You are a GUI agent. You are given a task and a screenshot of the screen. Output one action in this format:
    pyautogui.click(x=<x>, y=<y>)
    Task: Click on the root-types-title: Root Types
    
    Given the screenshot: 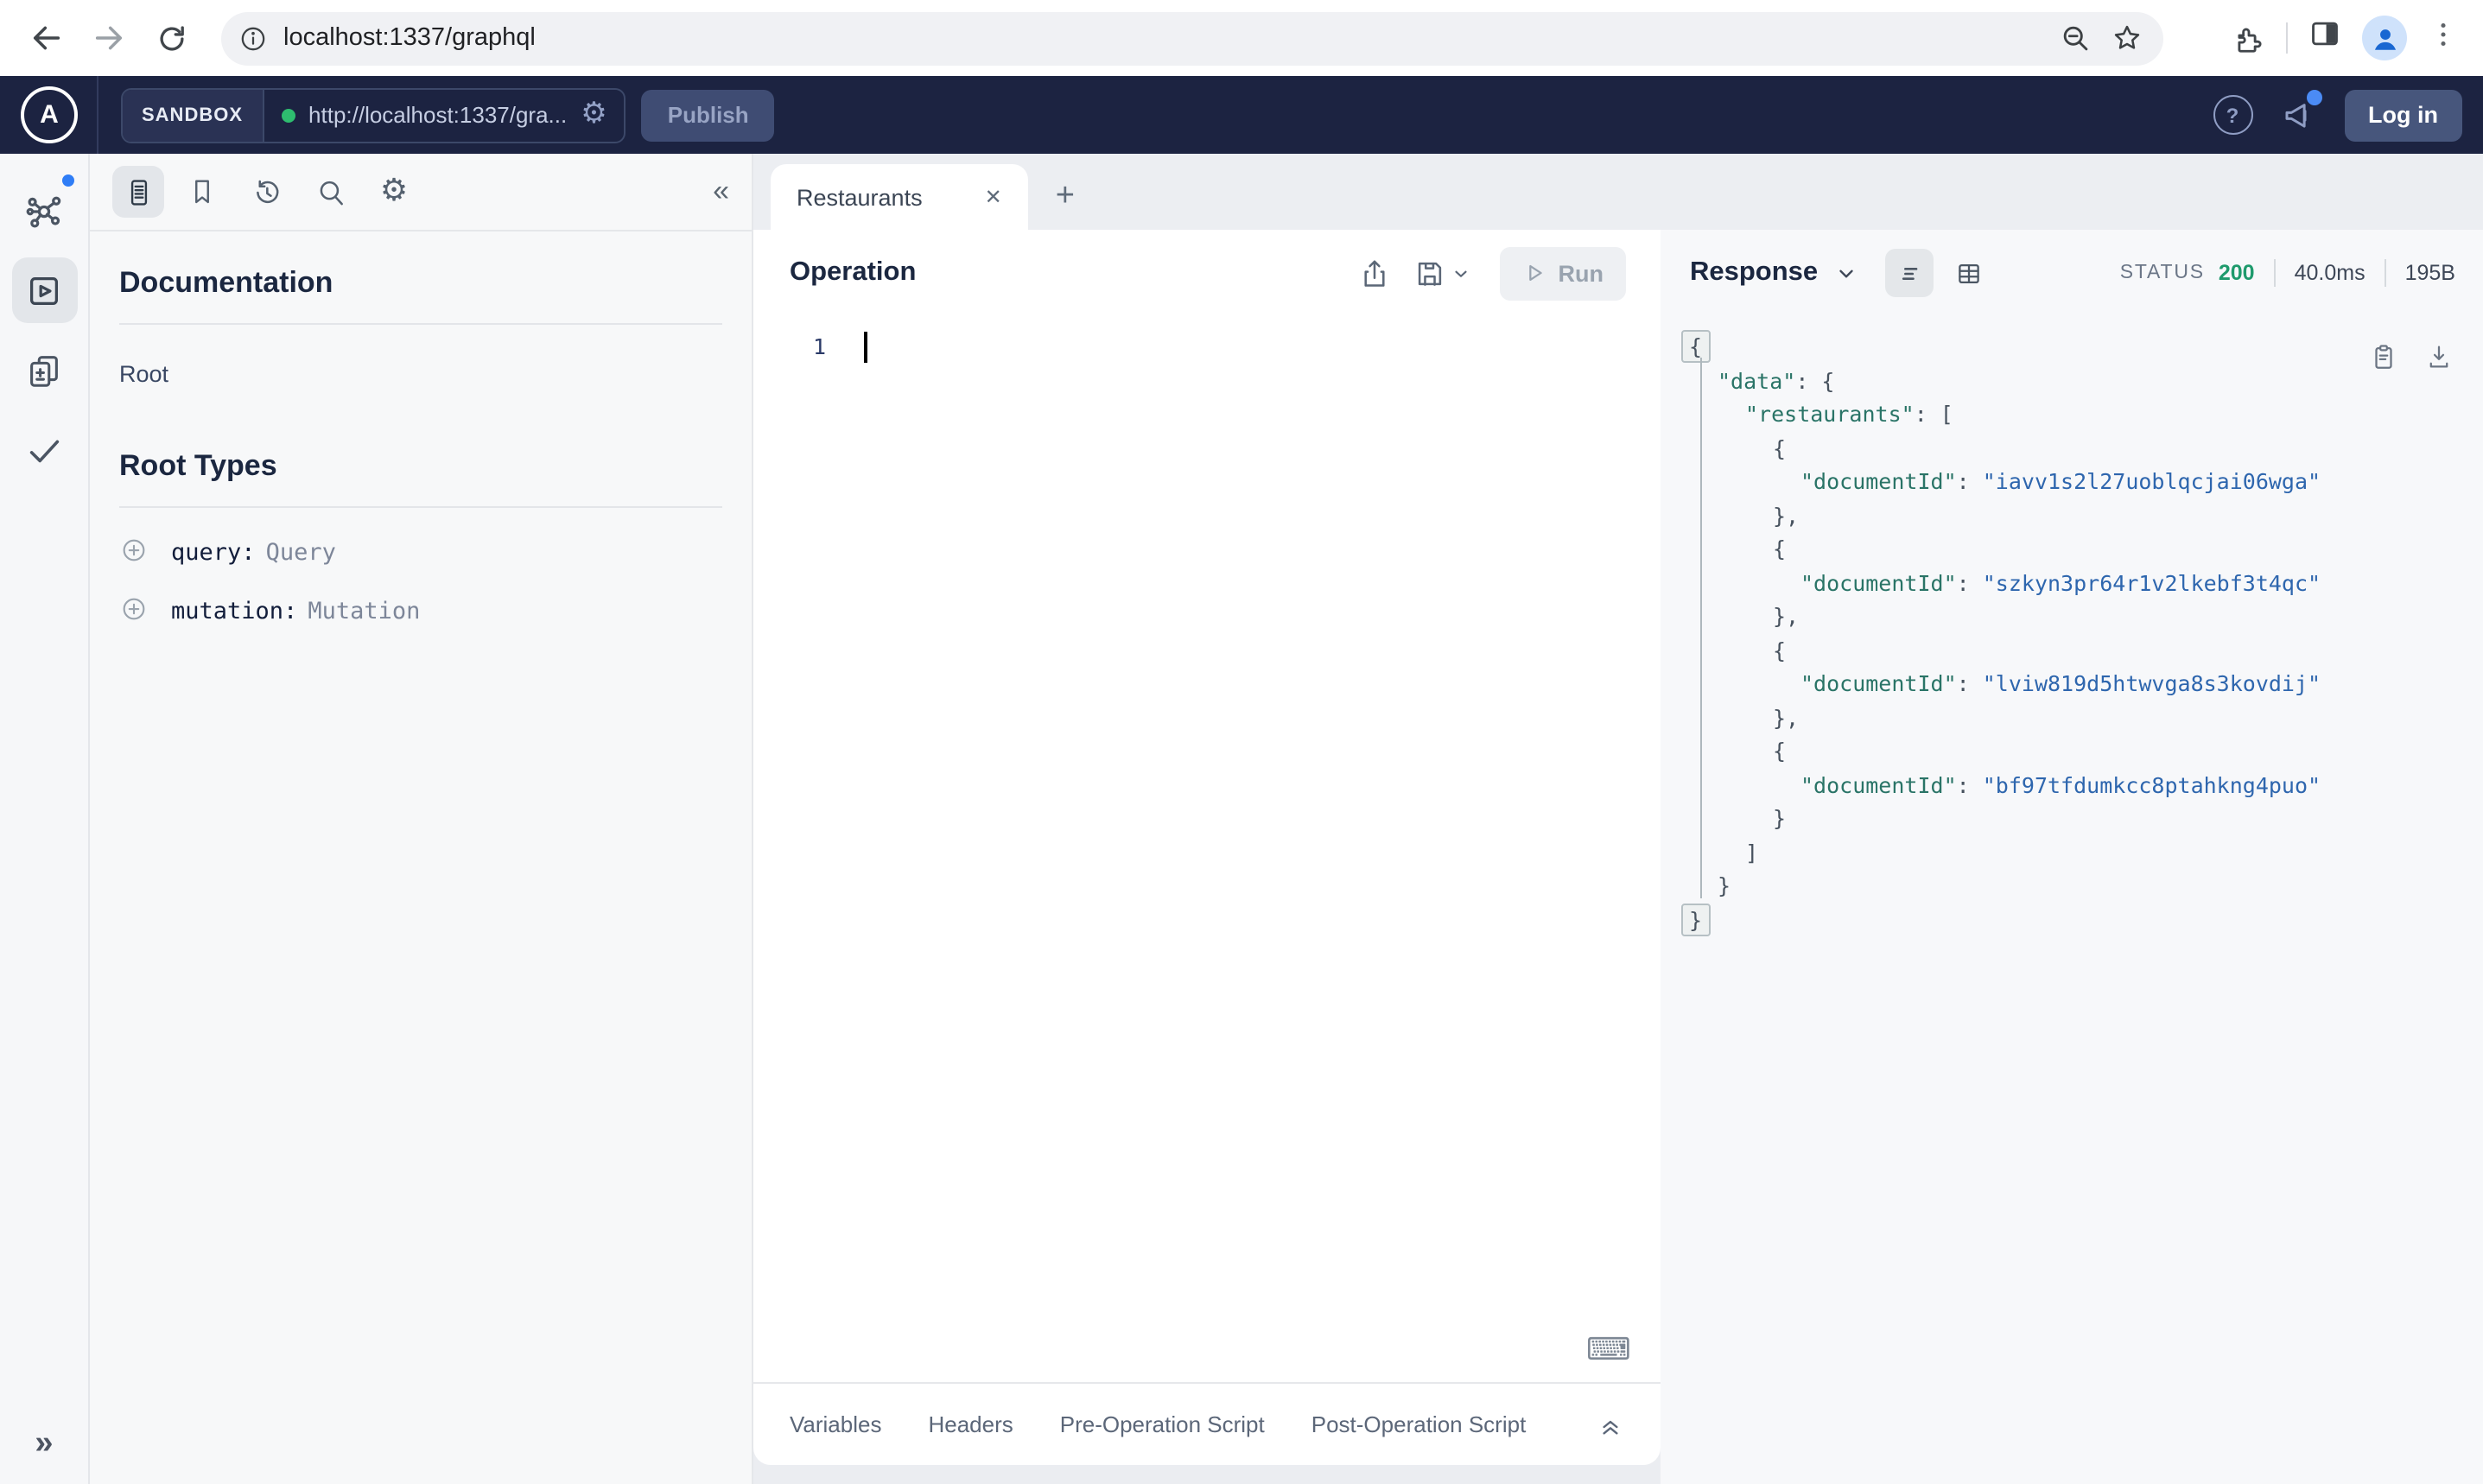 What is the action you would take?
    pyautogui.click(x=198, y=465)
    